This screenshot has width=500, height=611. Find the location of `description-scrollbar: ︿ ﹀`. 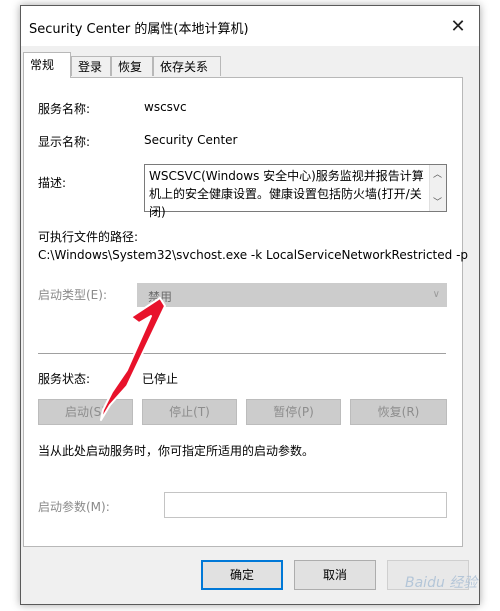

description-scrollbar: ︿ ﹀ is located at coordinates (437, 188).